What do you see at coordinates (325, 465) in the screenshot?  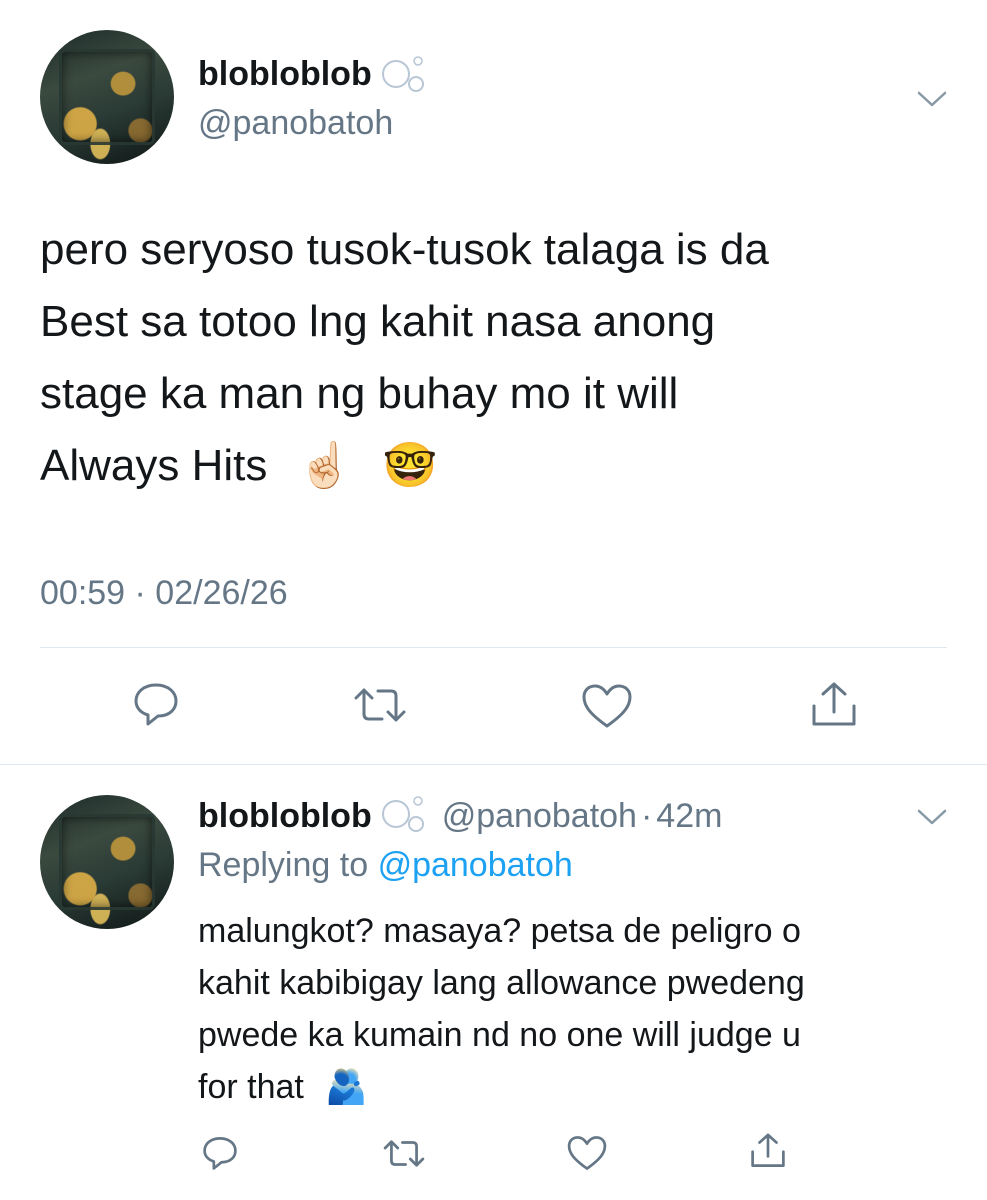 I see `pointing-up-emoji: ☝🏻` at bounding box center [325, 465].